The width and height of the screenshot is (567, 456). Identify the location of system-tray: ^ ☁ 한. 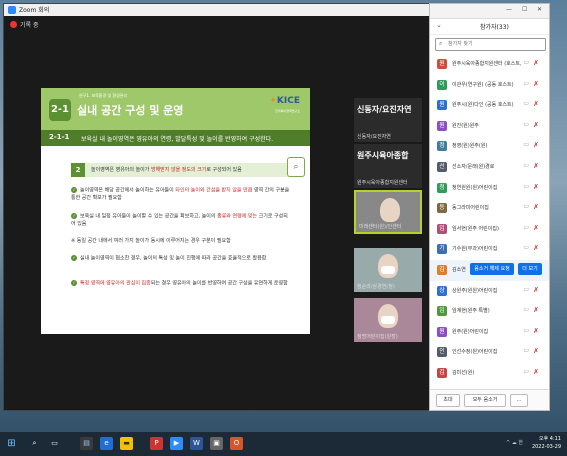
(514, 442).